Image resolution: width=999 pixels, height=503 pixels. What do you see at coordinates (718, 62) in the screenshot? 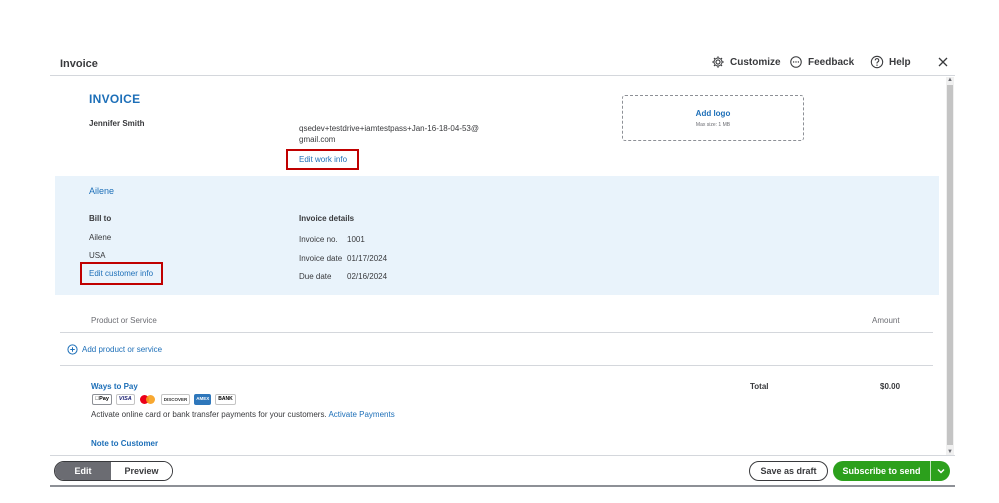
I see `gear-icon` at bounding box center [718, 62].